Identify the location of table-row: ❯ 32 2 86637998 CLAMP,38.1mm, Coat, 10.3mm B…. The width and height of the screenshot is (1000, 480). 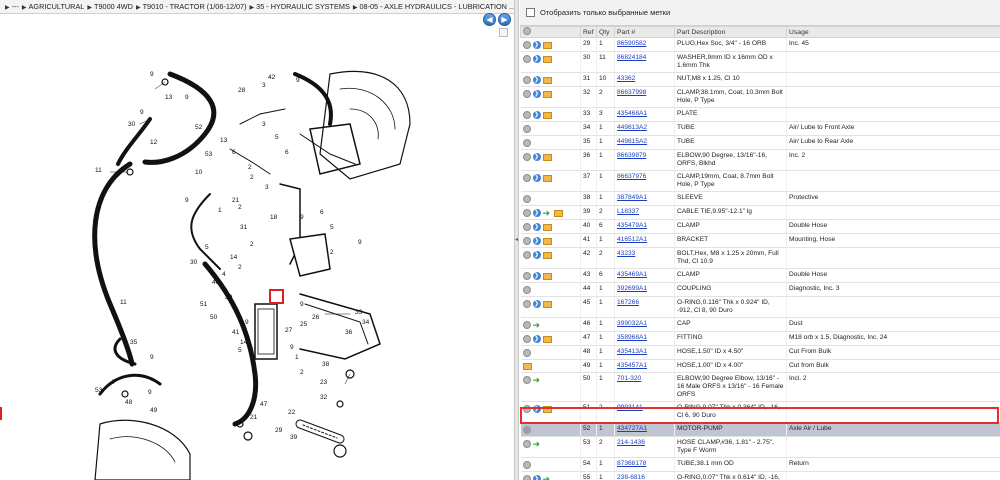
(760, 97).